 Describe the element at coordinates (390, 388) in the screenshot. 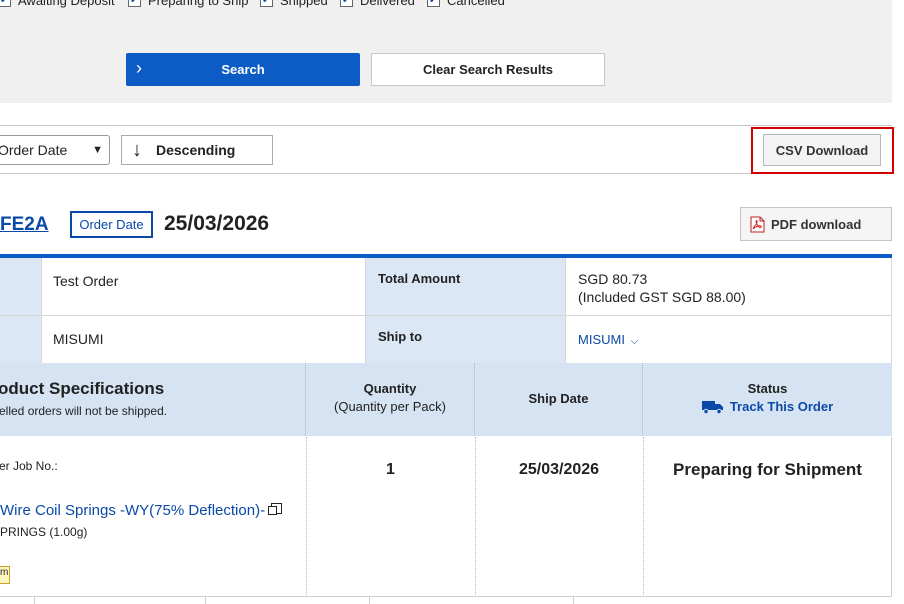

I see `quantity-title: Quantity` at that location.